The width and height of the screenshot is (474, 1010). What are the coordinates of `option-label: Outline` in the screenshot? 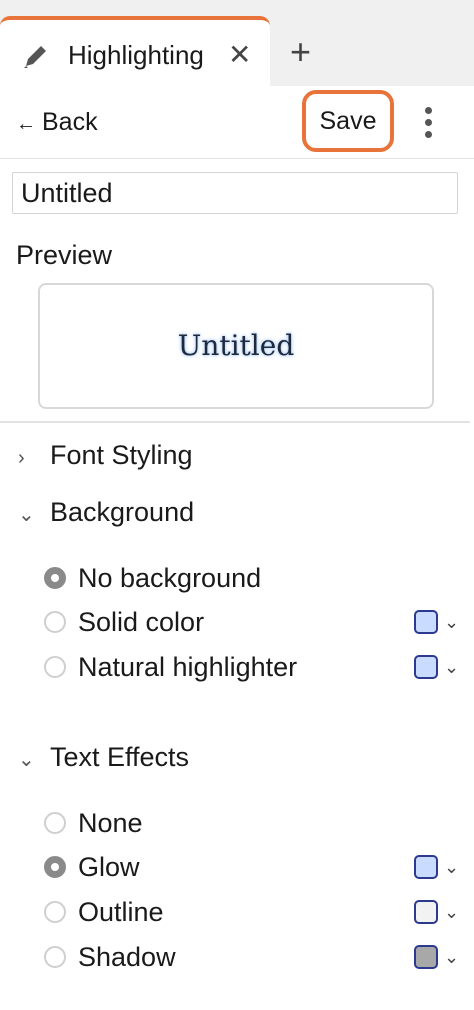 It's located at (121, 912).